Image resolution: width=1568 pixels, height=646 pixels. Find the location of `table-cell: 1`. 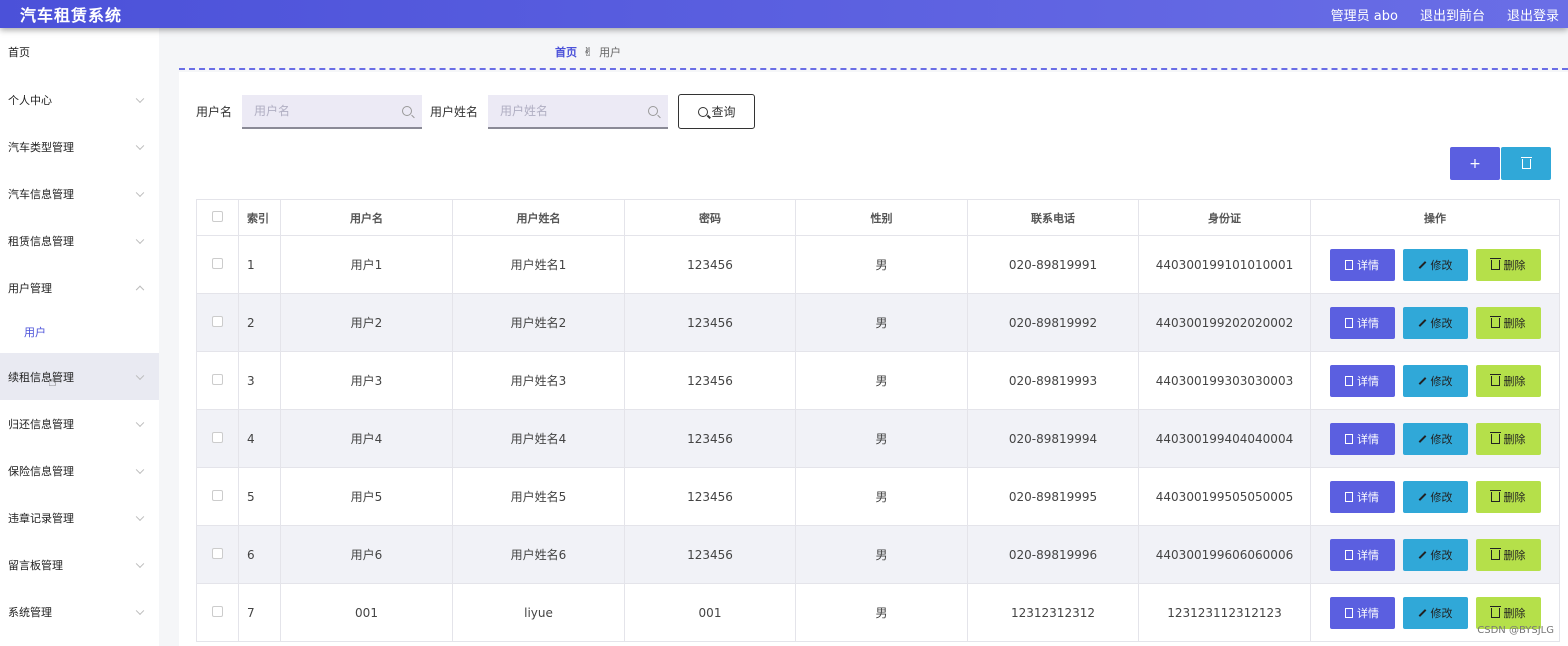

table-cell: 1 is located at coordinates (259, 264).